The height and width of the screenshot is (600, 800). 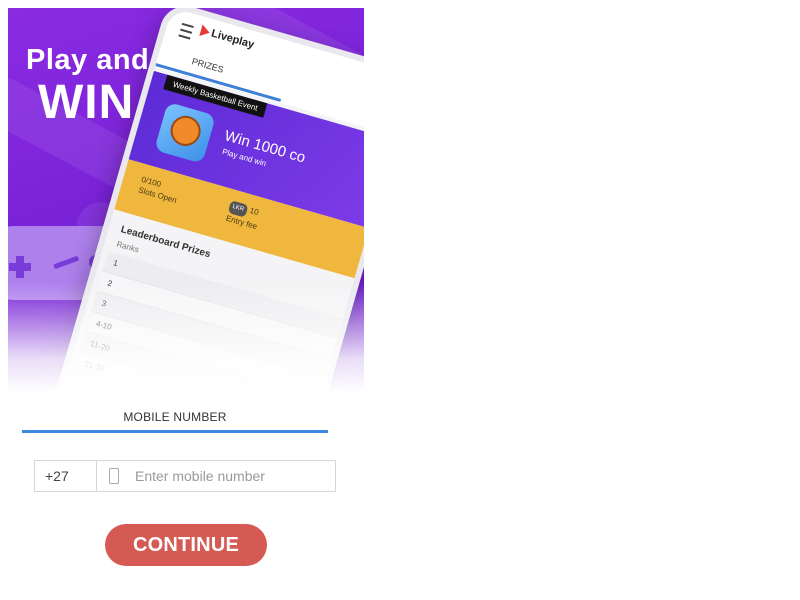 I want to click on mockup-fee-value: 10, so click(x=254, y=211).